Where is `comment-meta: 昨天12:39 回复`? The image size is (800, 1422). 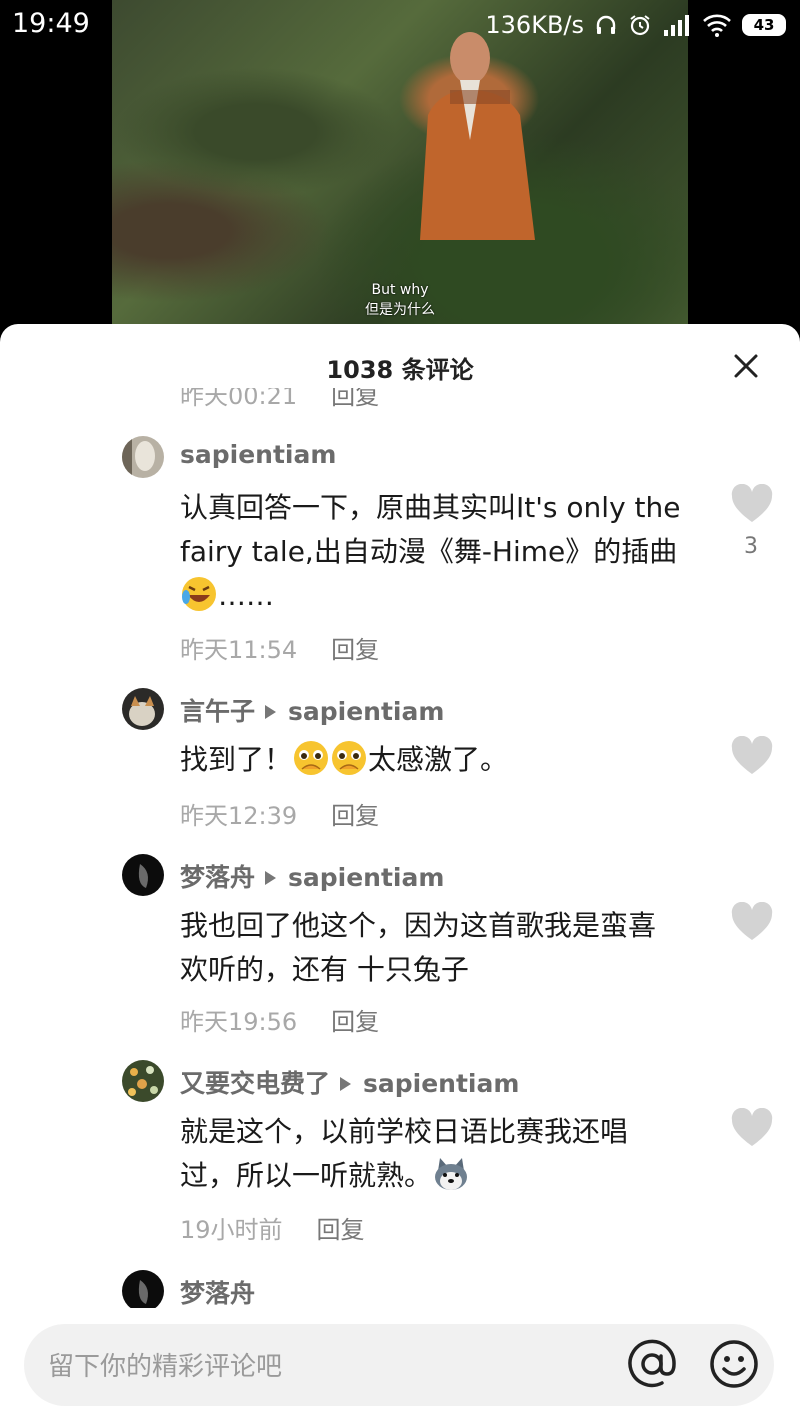 comment-meta: 昨天12:39 回复 is located at coordinates (279, 813).